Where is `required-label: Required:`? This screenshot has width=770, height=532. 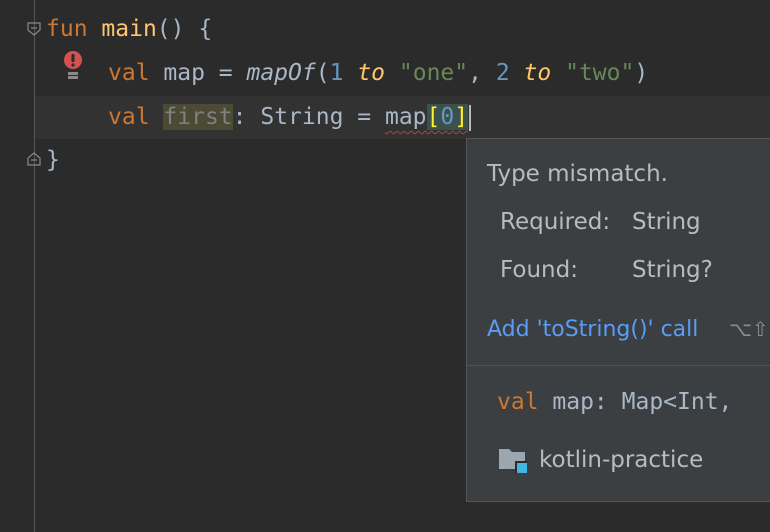
required-label: Required: is located at coordinates (555, 222).